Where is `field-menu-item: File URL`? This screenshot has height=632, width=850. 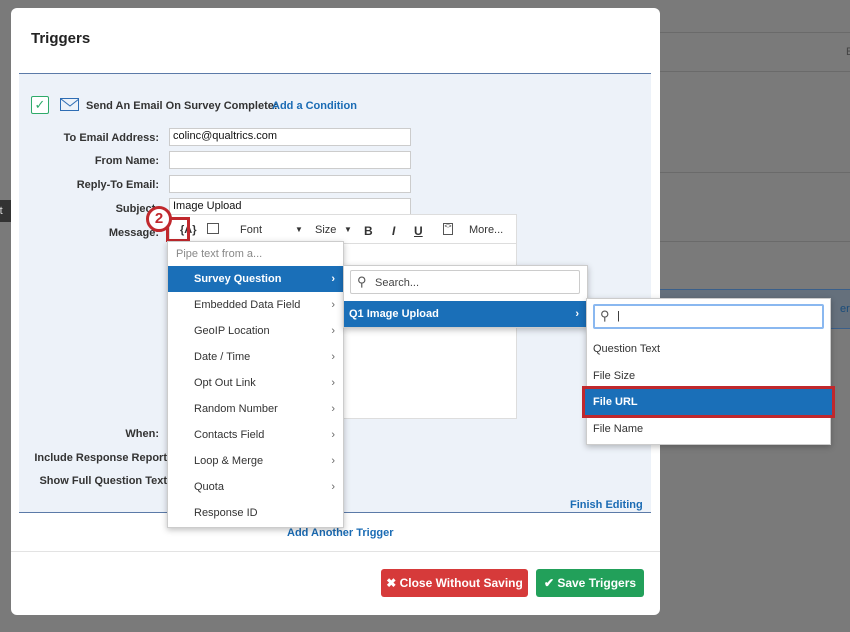 field-menu-item: File URL is located at coordinates (708, 402).